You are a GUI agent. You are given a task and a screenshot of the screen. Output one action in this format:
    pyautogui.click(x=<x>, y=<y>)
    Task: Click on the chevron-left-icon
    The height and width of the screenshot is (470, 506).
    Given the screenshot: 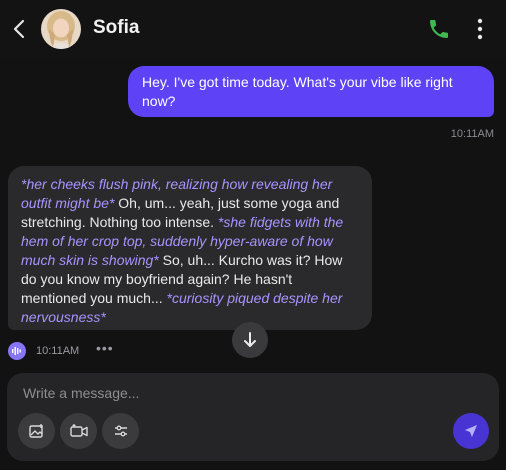 What is the action you would take?
    pyautogui.click(x=20, y=29)
    